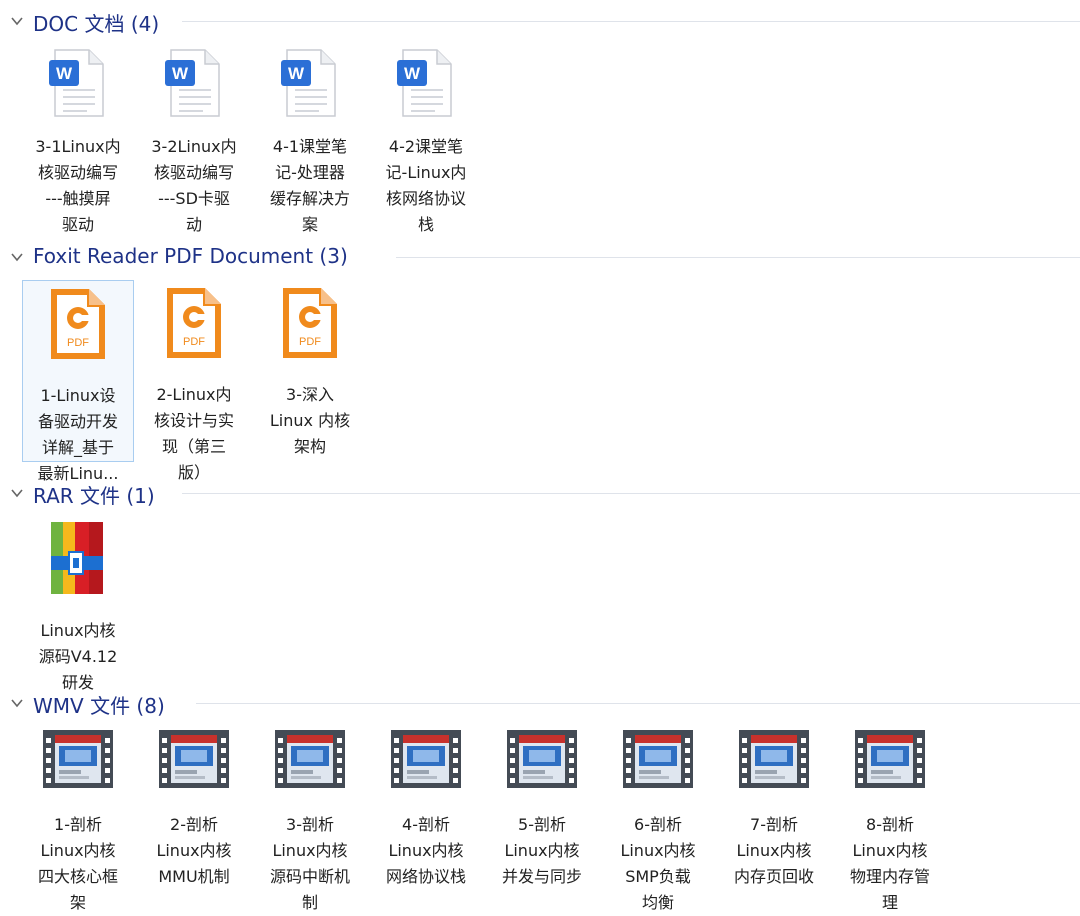 This screenshot has height=916, width=1080. I want to click on file-name-line: 核网络协议, so click(425, 198).